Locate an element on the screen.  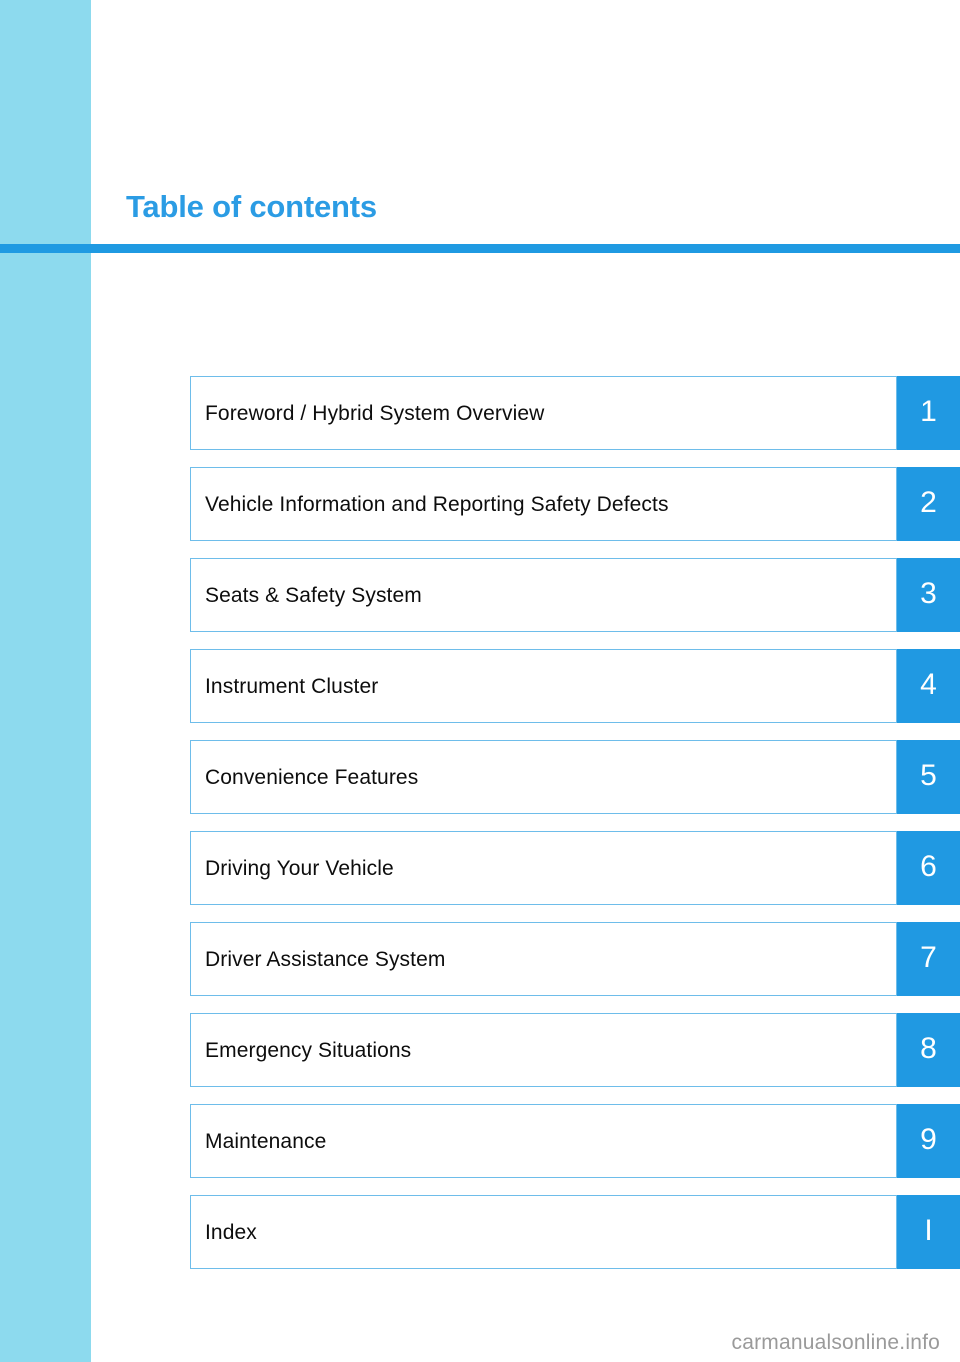
toc-chapter-number: 6 is located at coordinates (928, 866).